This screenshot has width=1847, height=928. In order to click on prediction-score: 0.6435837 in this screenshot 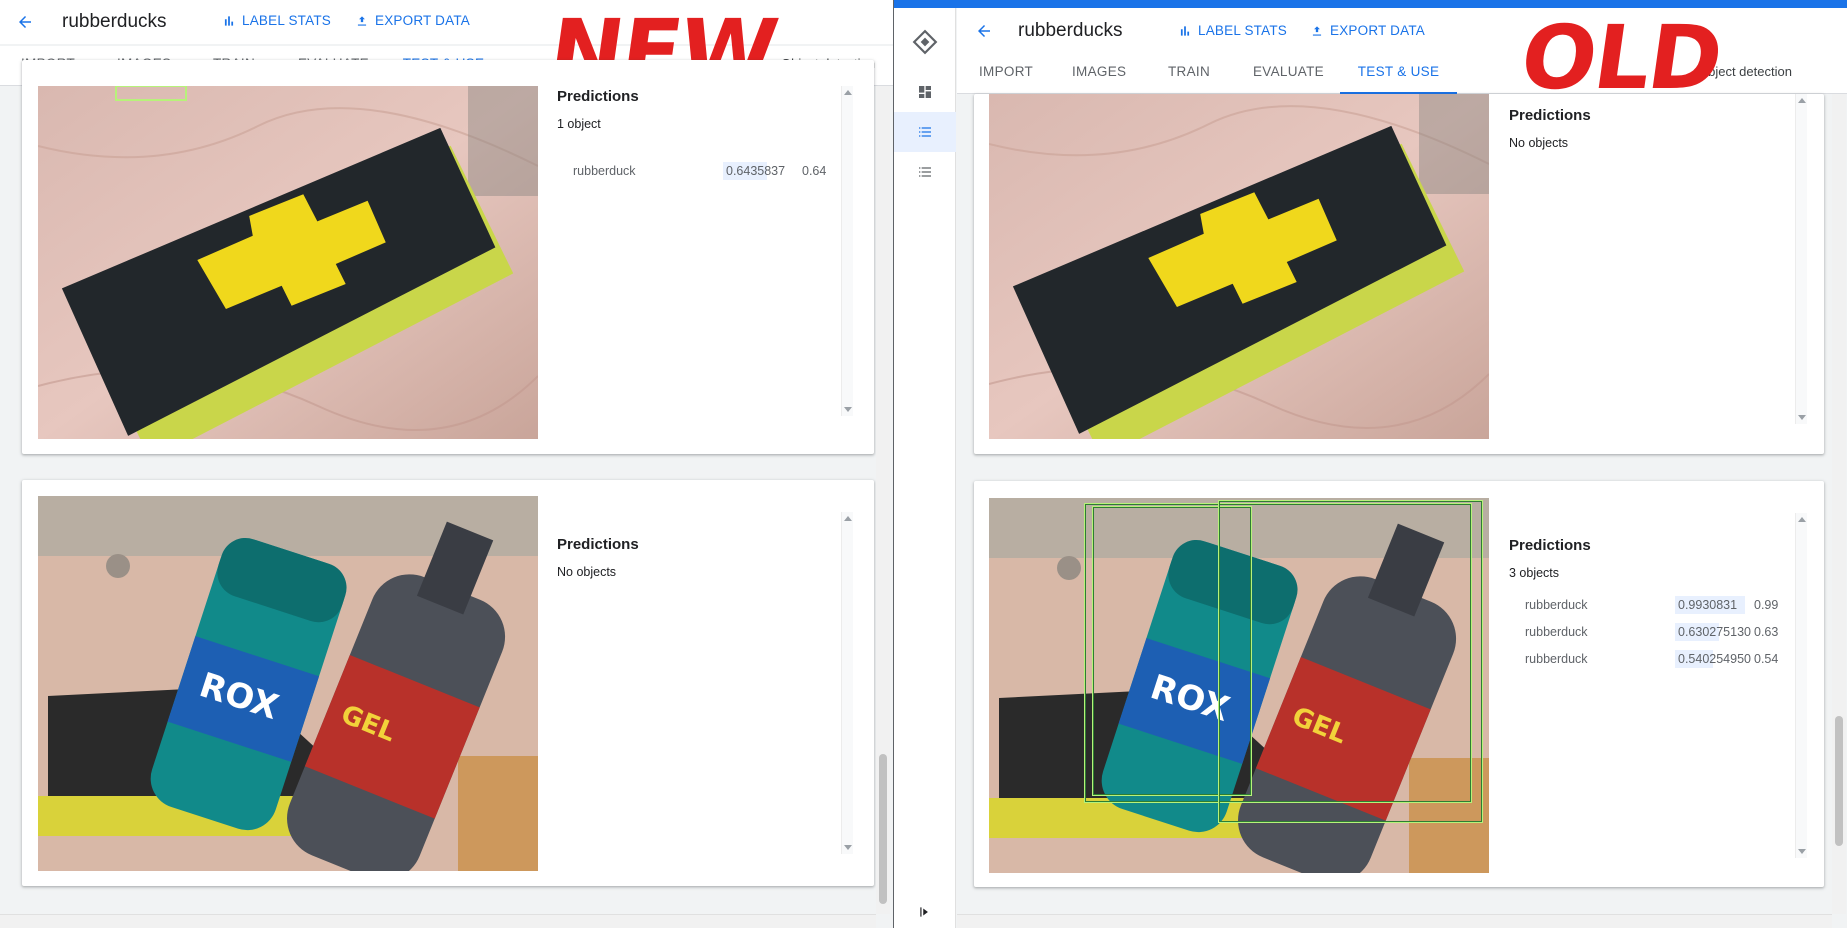, I will do `click(756, 171)`.